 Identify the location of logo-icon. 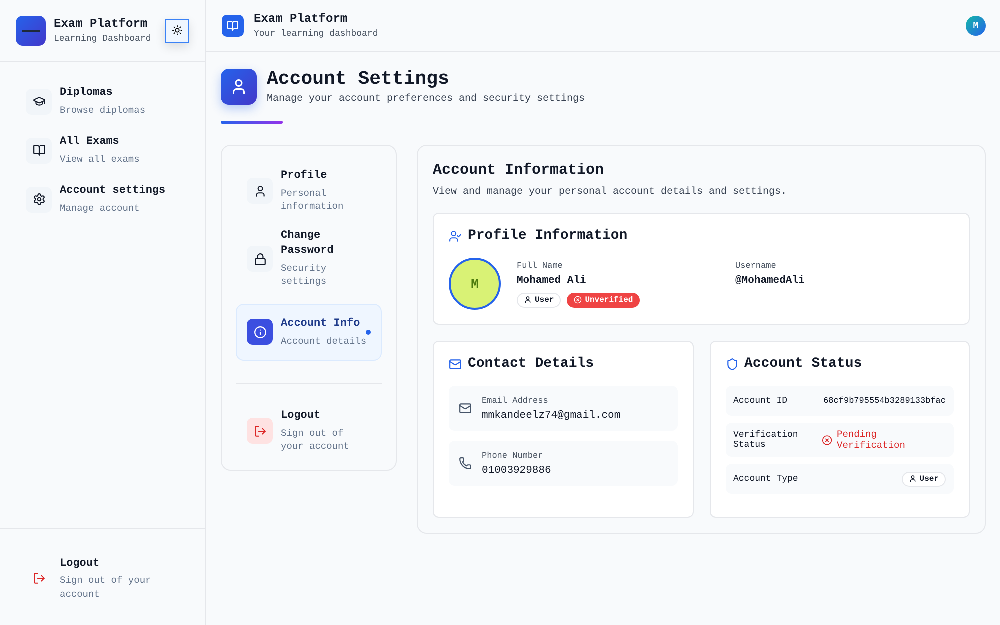
(31, 31).